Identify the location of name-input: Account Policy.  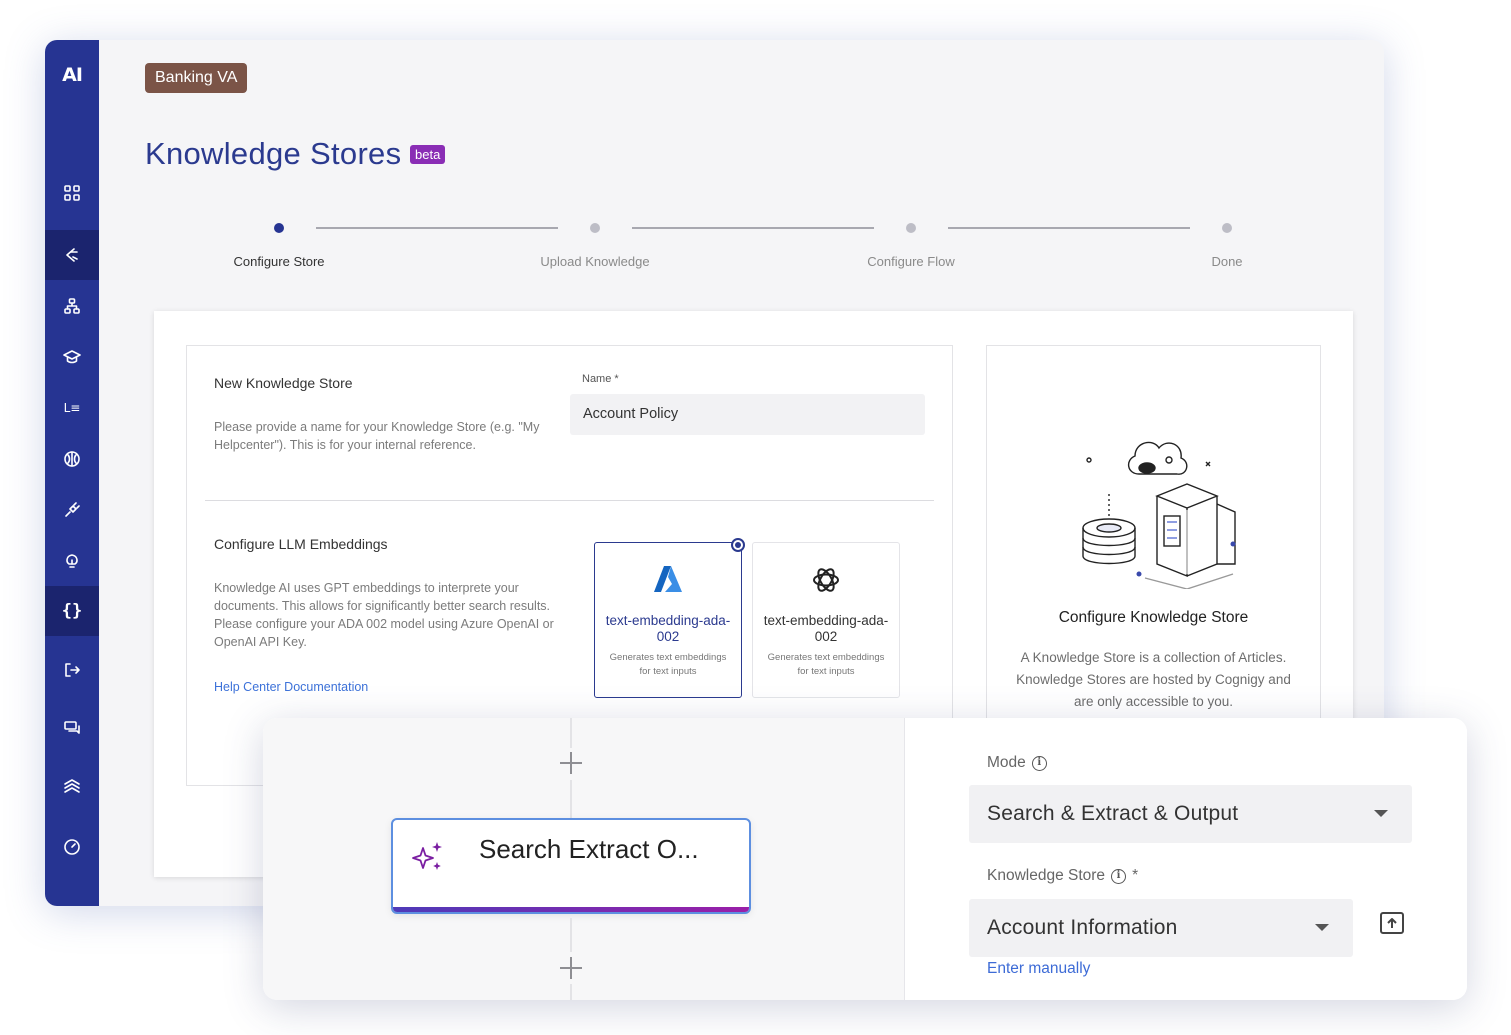
(747, 414).